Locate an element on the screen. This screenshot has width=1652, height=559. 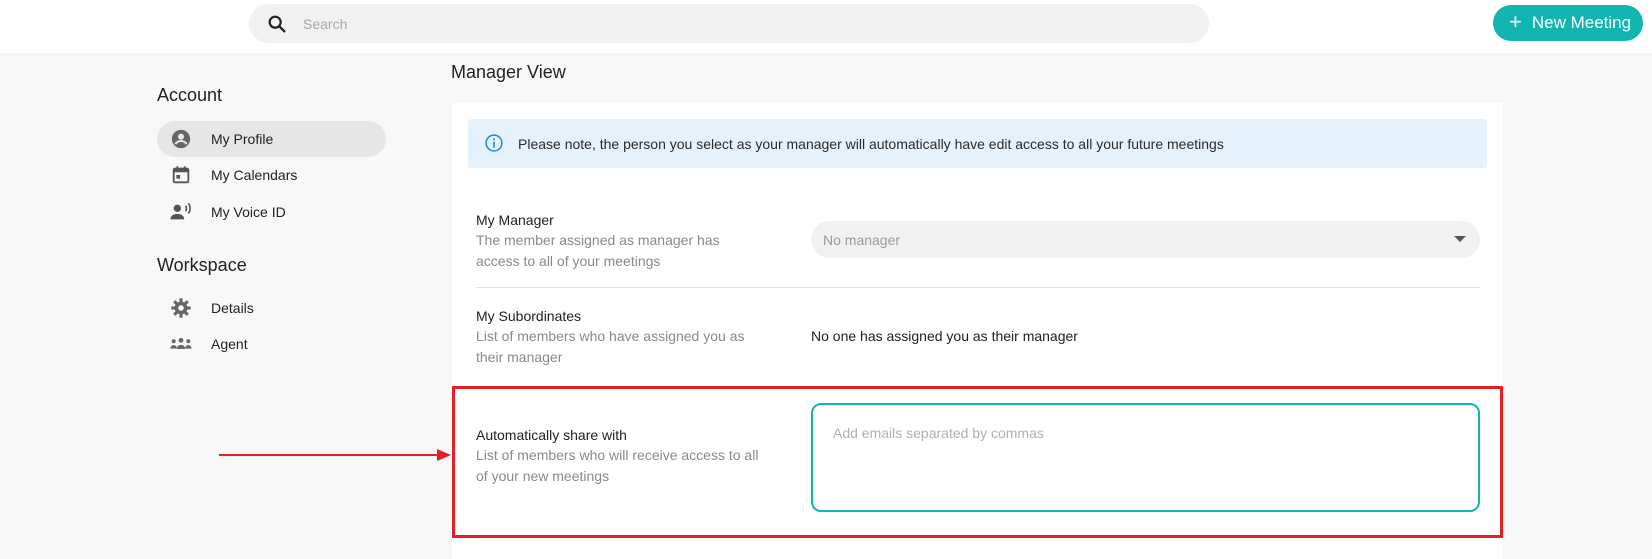
sidebar-item-label: My Voice ID is located at coordinates (248, 212).